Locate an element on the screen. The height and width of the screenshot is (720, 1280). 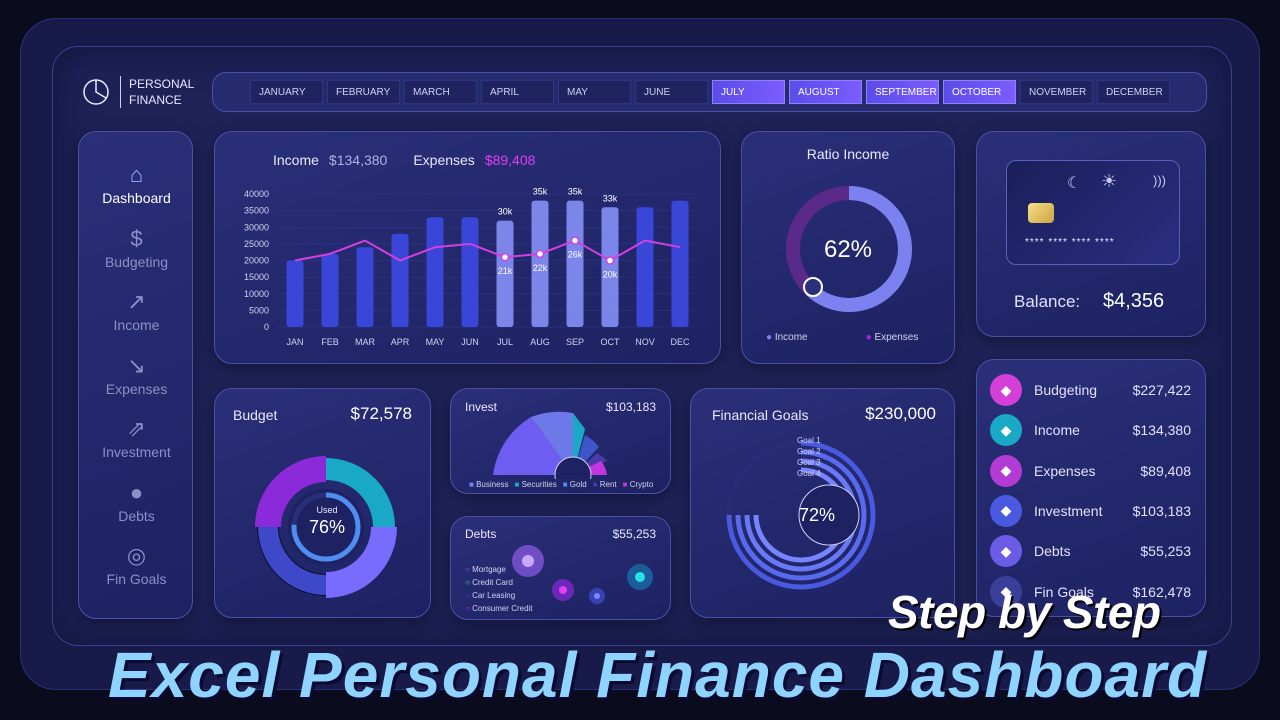
month-august: AUGUST is located at coordinates (825, 92).